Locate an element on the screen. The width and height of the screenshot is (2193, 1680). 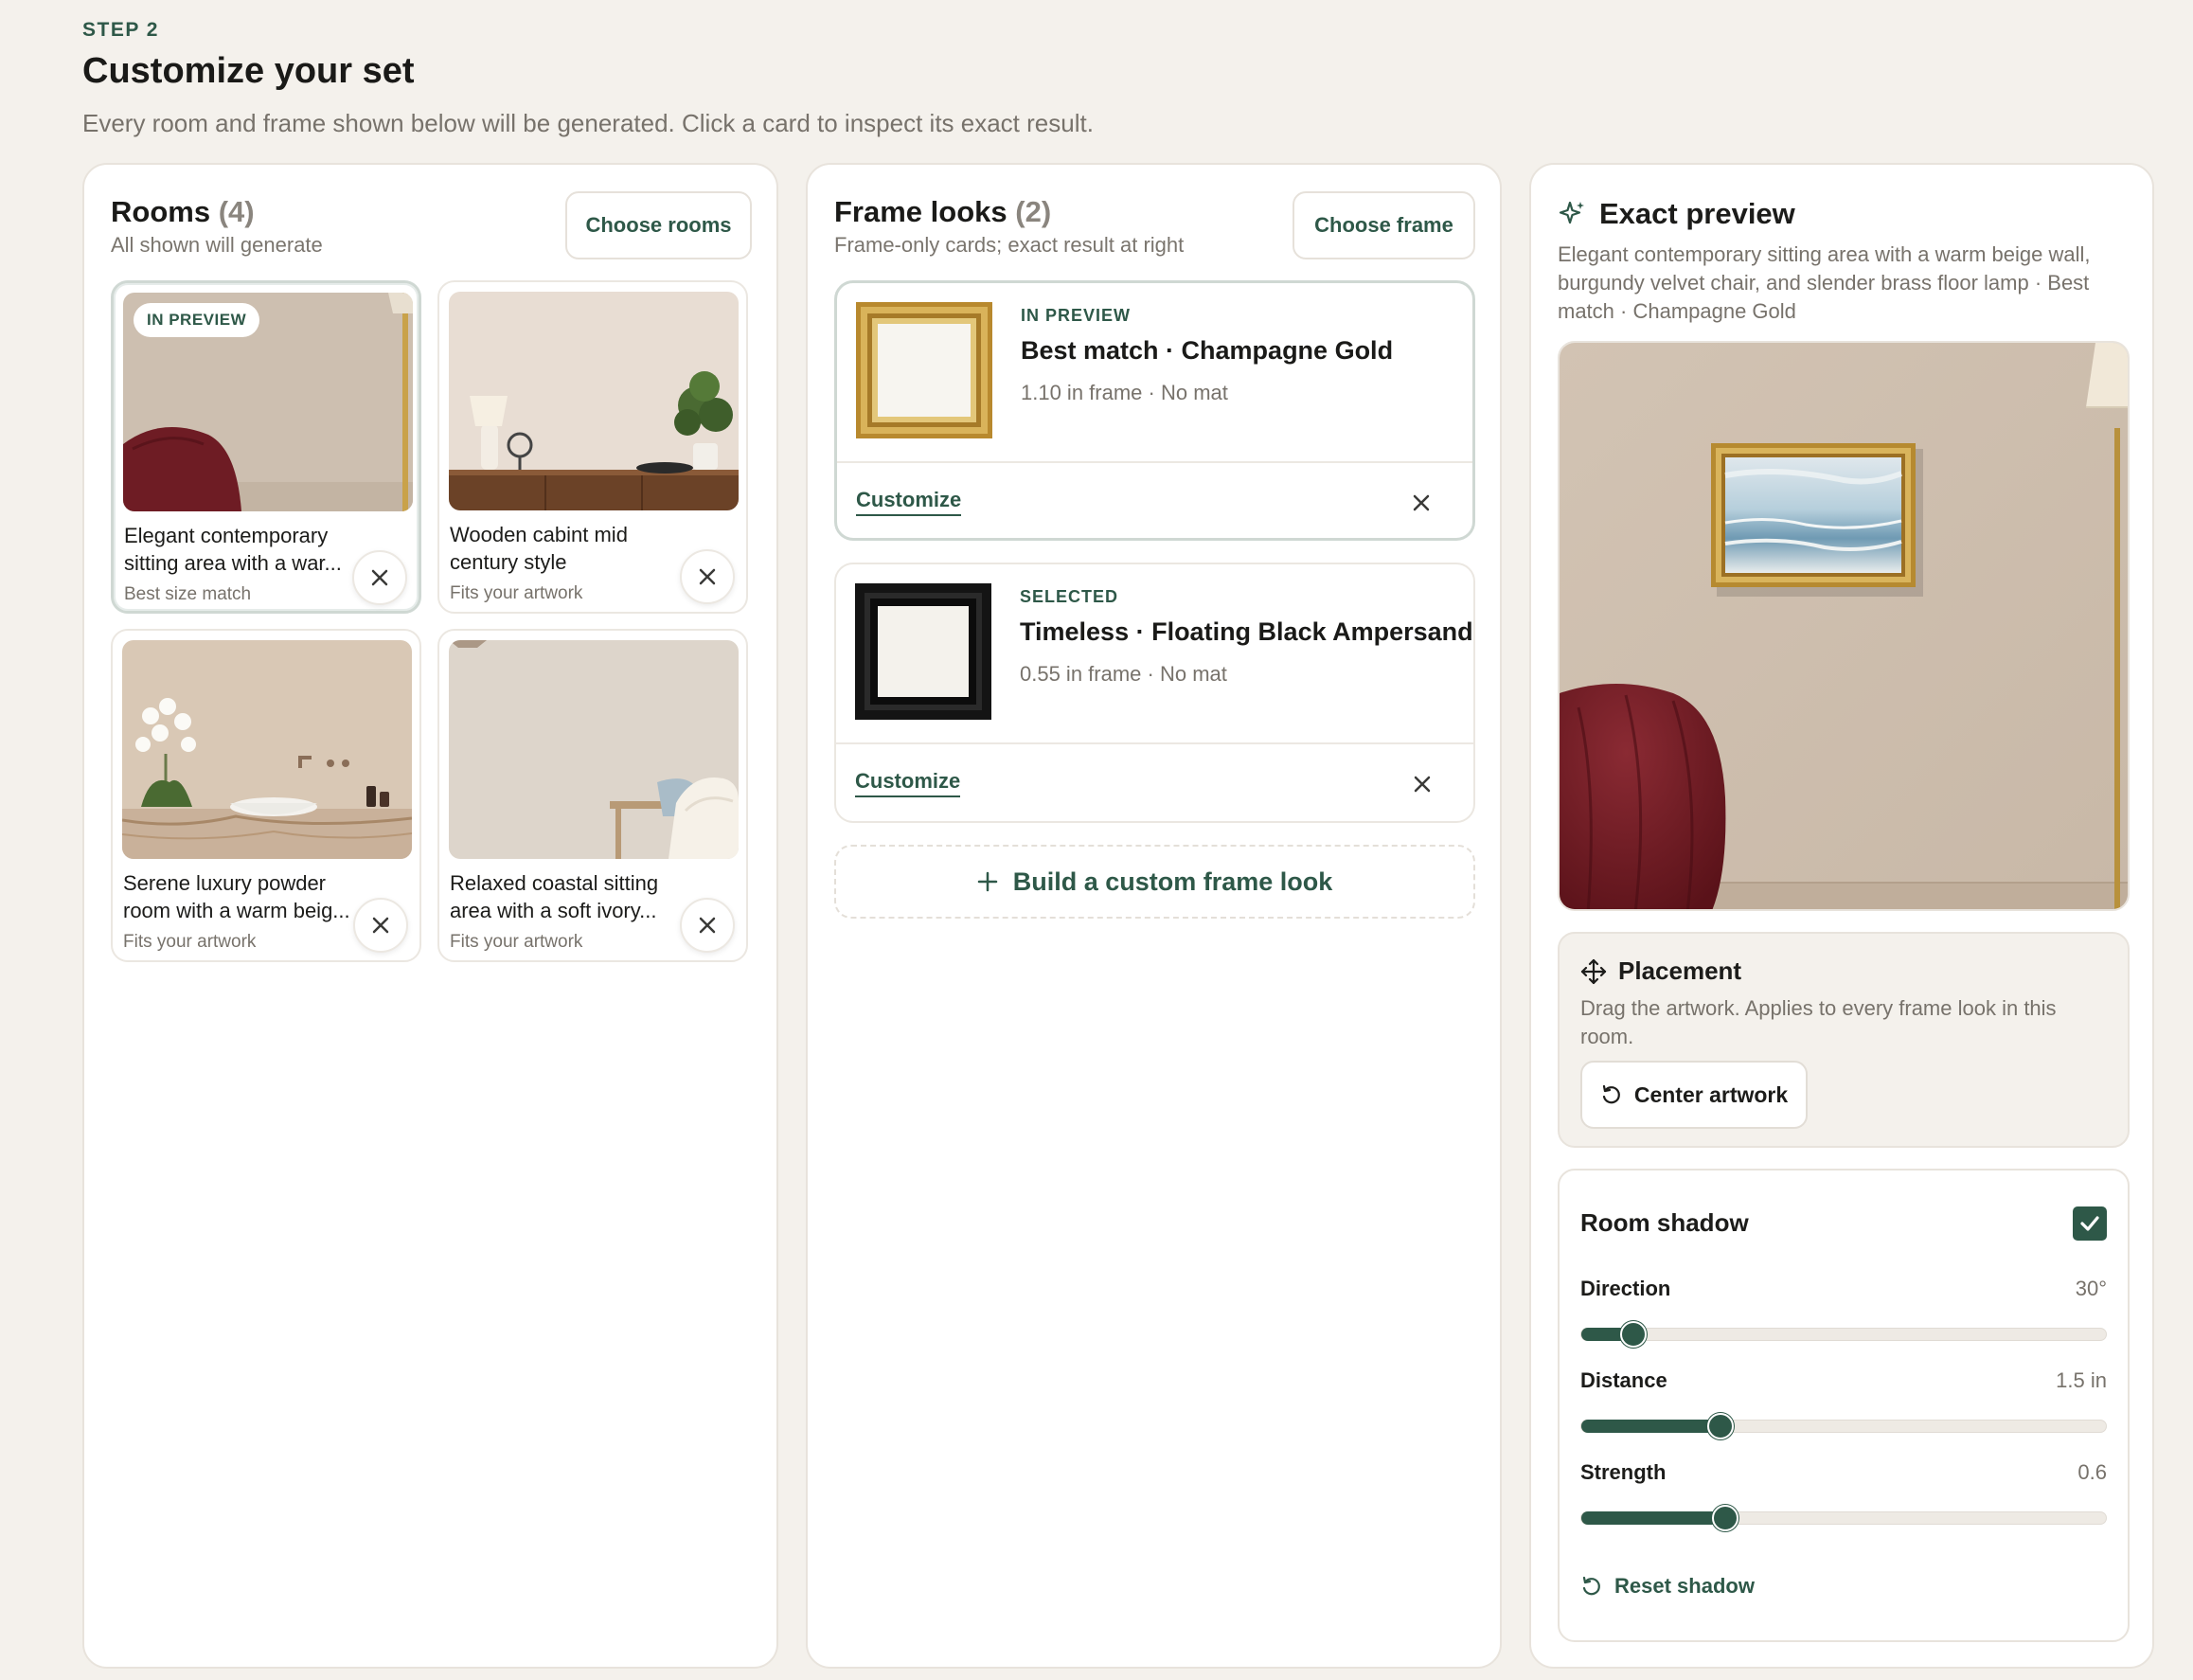
placement-title: Placement is located at coordinates (1680, 970).